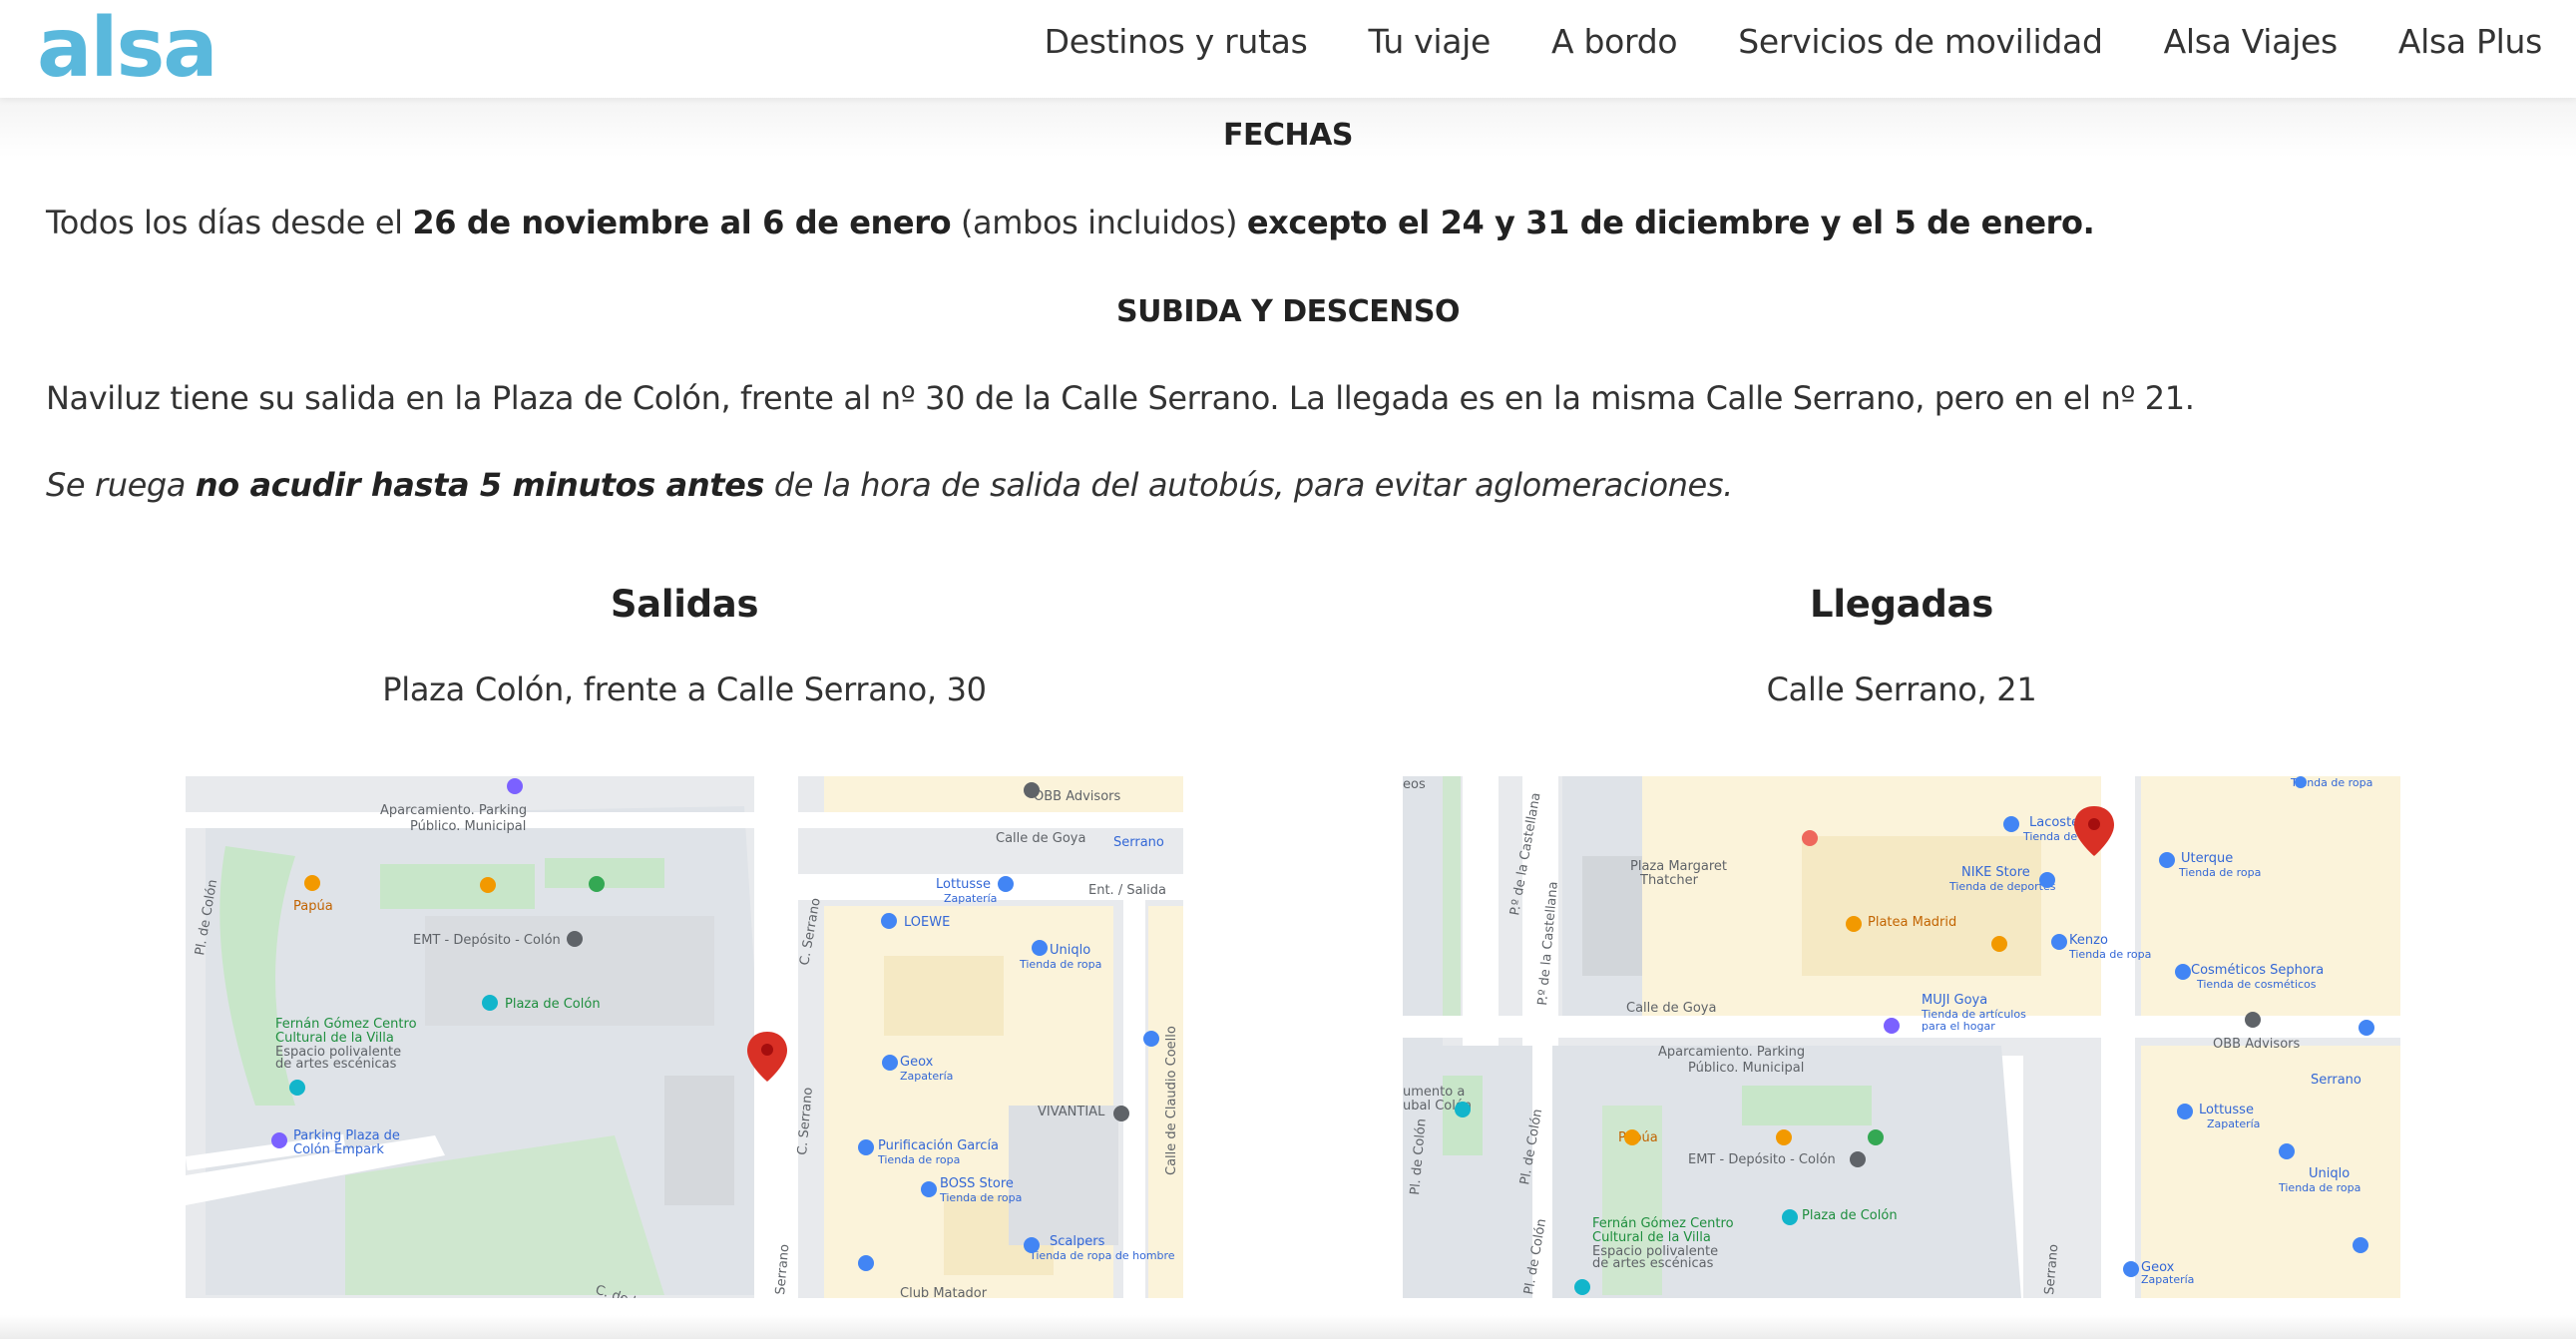  I want to click on svg-text: alsa, so click(126, 50).